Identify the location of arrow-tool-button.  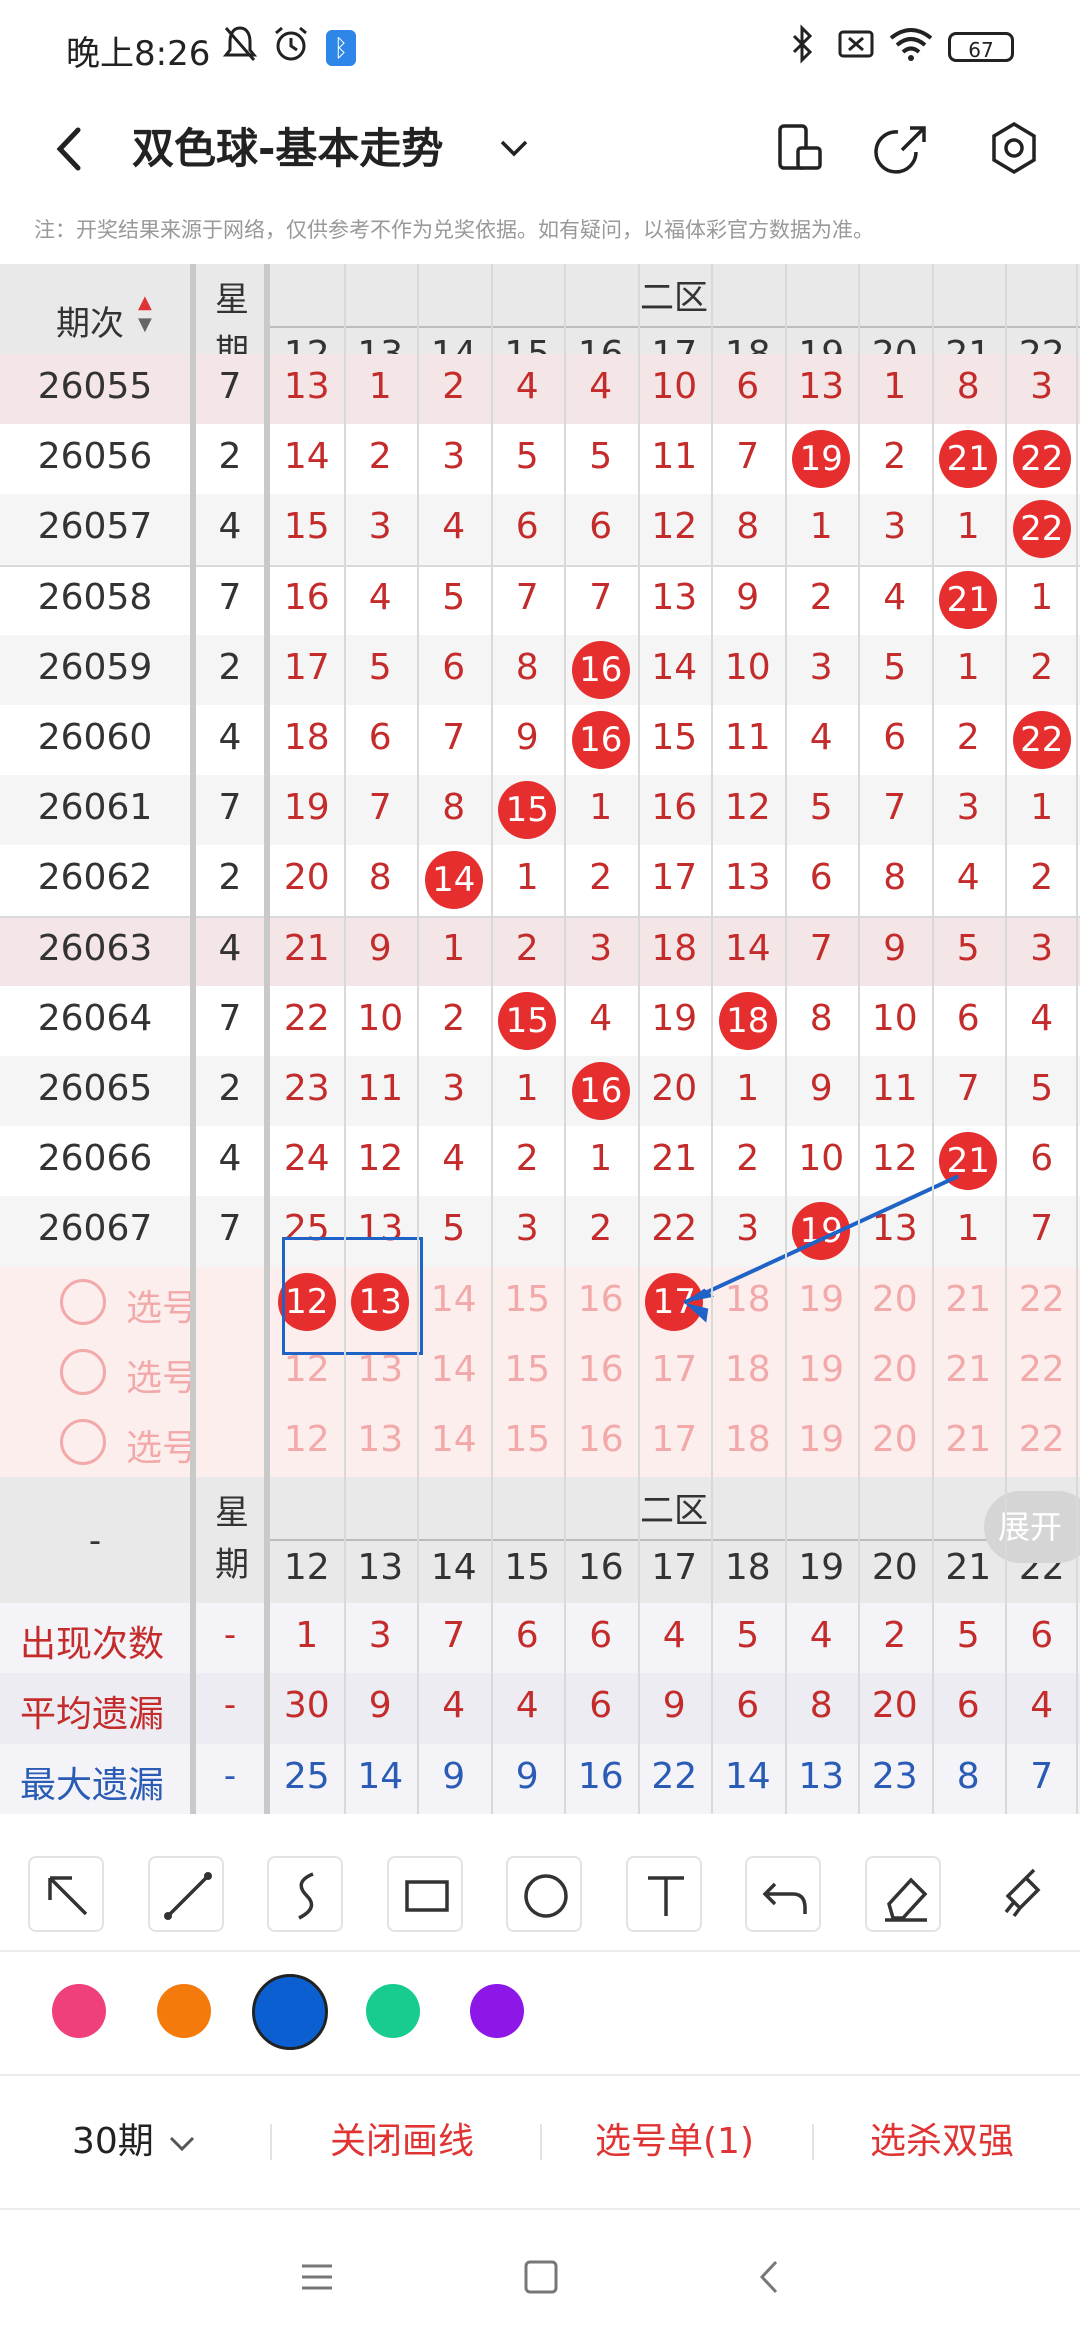
(66, 1894).